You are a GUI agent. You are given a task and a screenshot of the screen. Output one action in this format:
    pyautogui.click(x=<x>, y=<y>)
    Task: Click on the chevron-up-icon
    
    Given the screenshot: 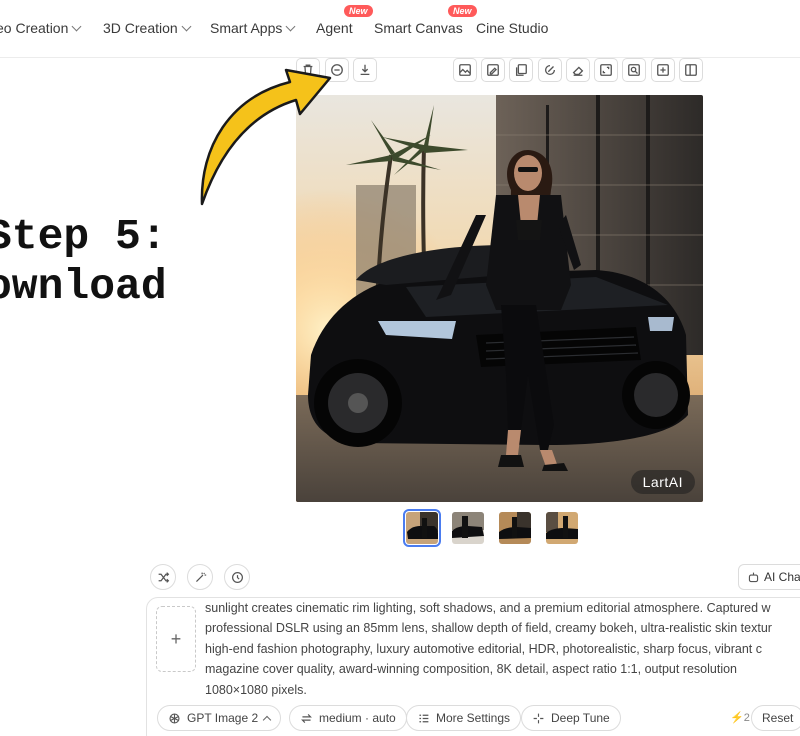 What is the action you would take?
    pyautogui.click(x=267, y=720)
    